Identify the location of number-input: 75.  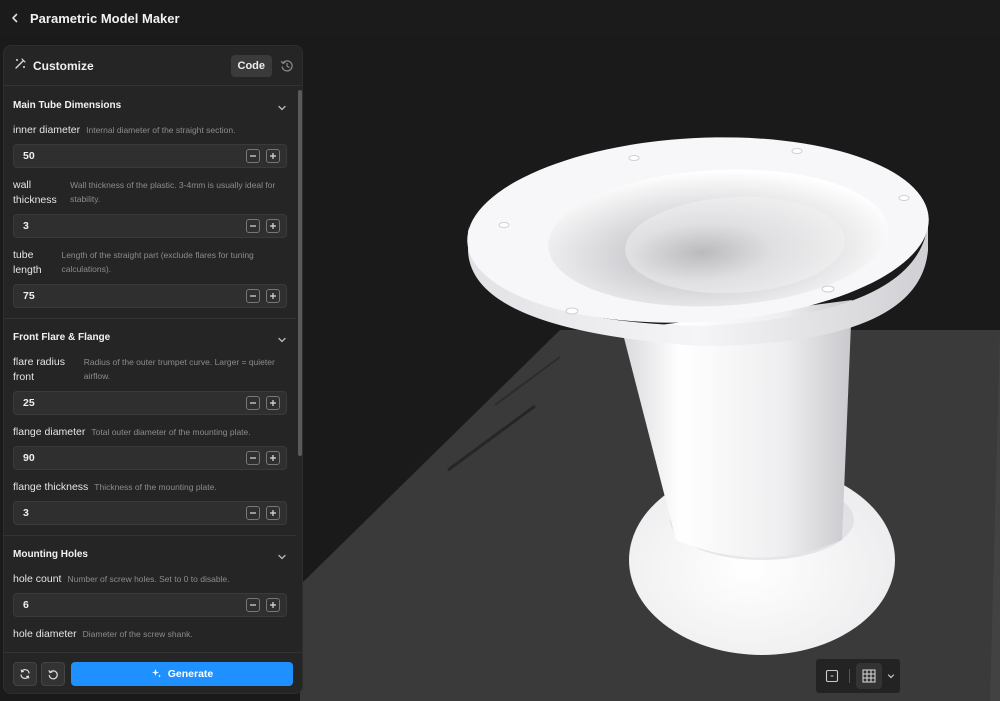
(150, 296).